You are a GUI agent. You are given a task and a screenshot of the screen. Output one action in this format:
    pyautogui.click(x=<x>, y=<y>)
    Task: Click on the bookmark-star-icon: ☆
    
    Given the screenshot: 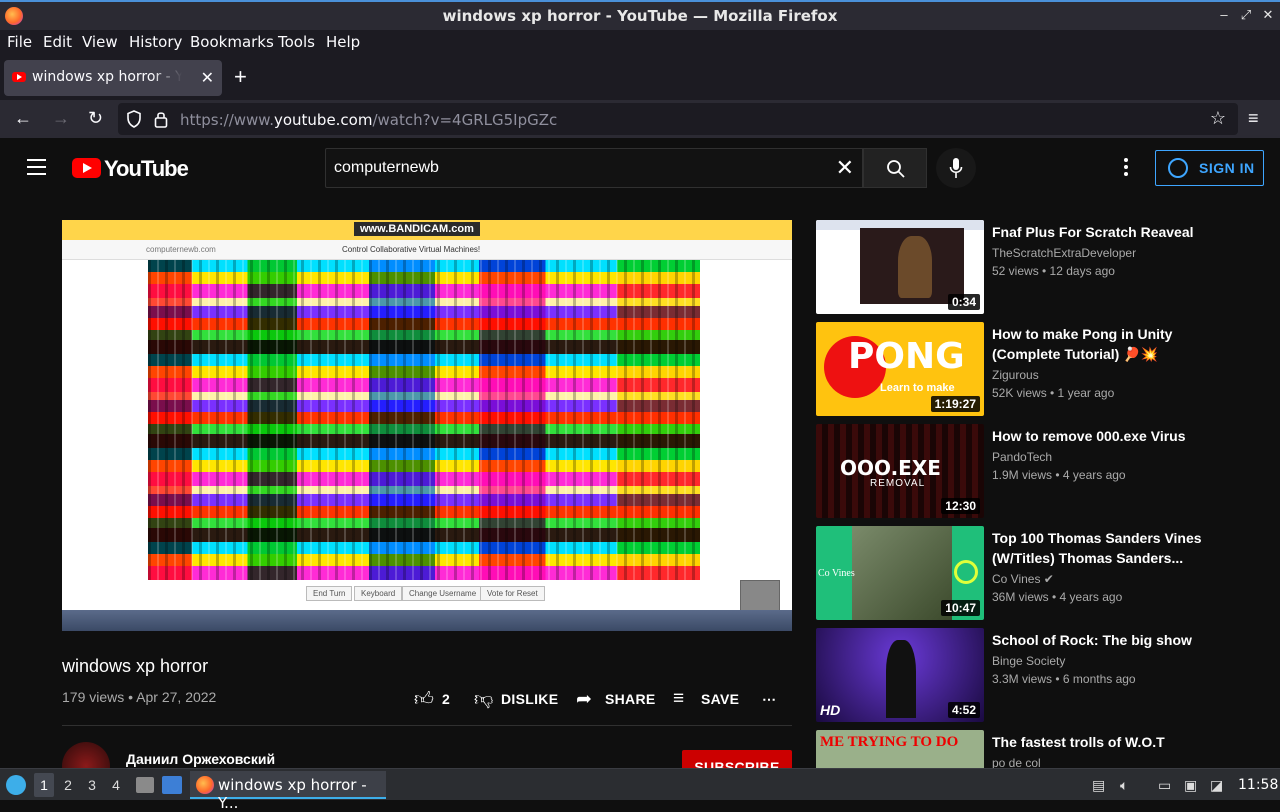 What is the action you would take?
    pyautogui.click(x=1218, y=118)
    